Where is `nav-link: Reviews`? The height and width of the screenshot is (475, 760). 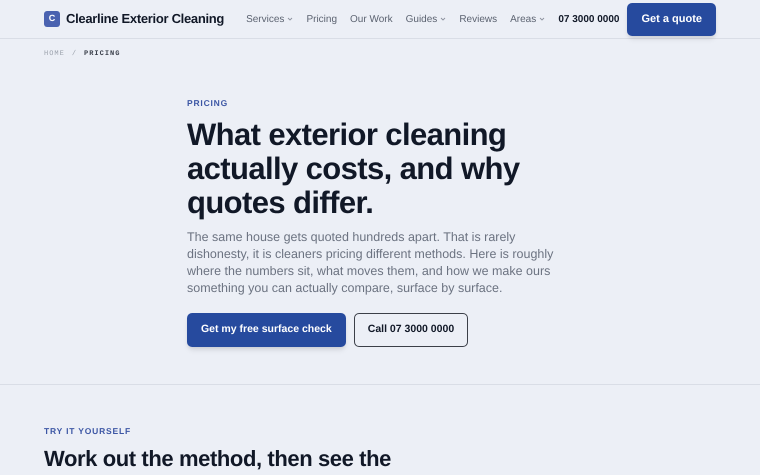 nav-link: Reviews is located at coordinates (478, 19).